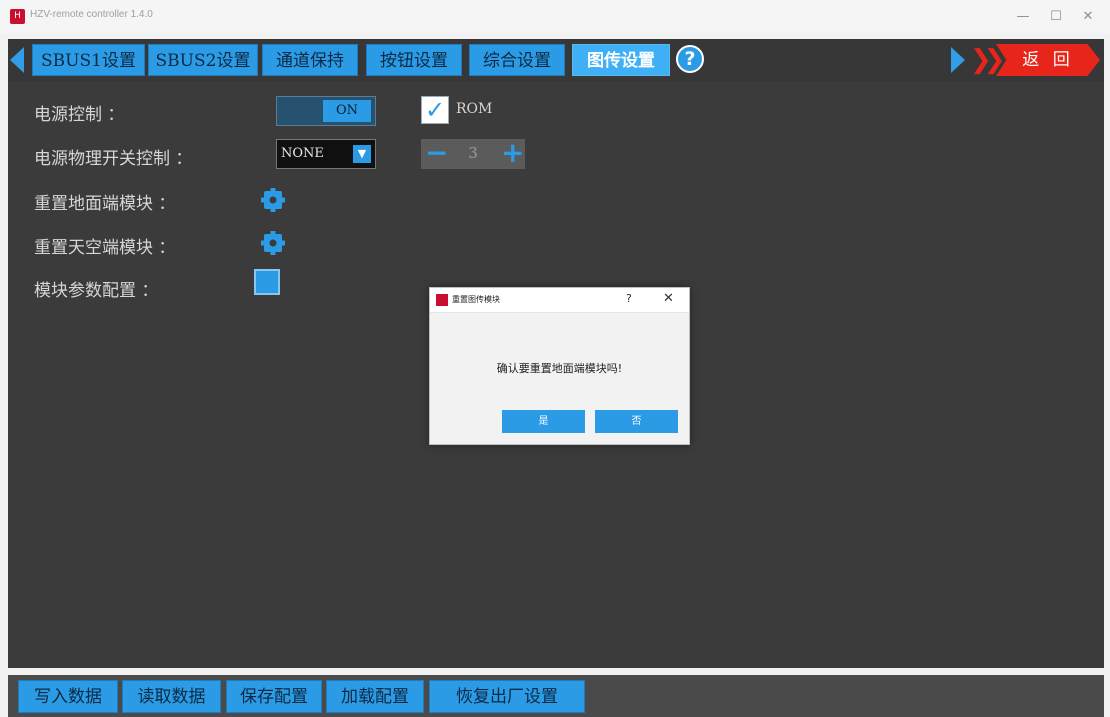 The image size is (1110, 717). I want to click on read-data-button: 读取数据, so click(171, 696).